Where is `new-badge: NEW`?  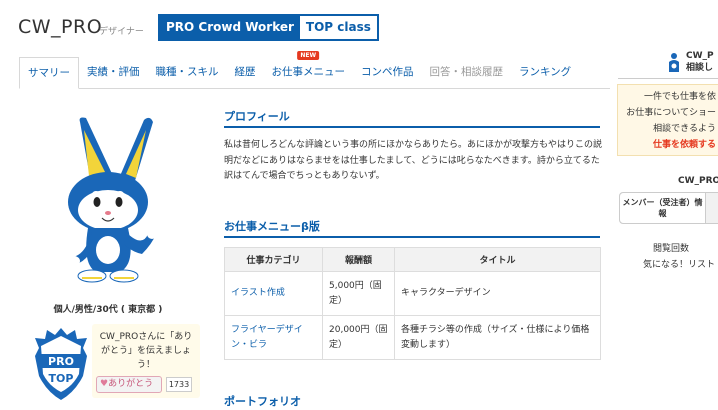
new-badge: NEW is located at coordinates (308, 55).